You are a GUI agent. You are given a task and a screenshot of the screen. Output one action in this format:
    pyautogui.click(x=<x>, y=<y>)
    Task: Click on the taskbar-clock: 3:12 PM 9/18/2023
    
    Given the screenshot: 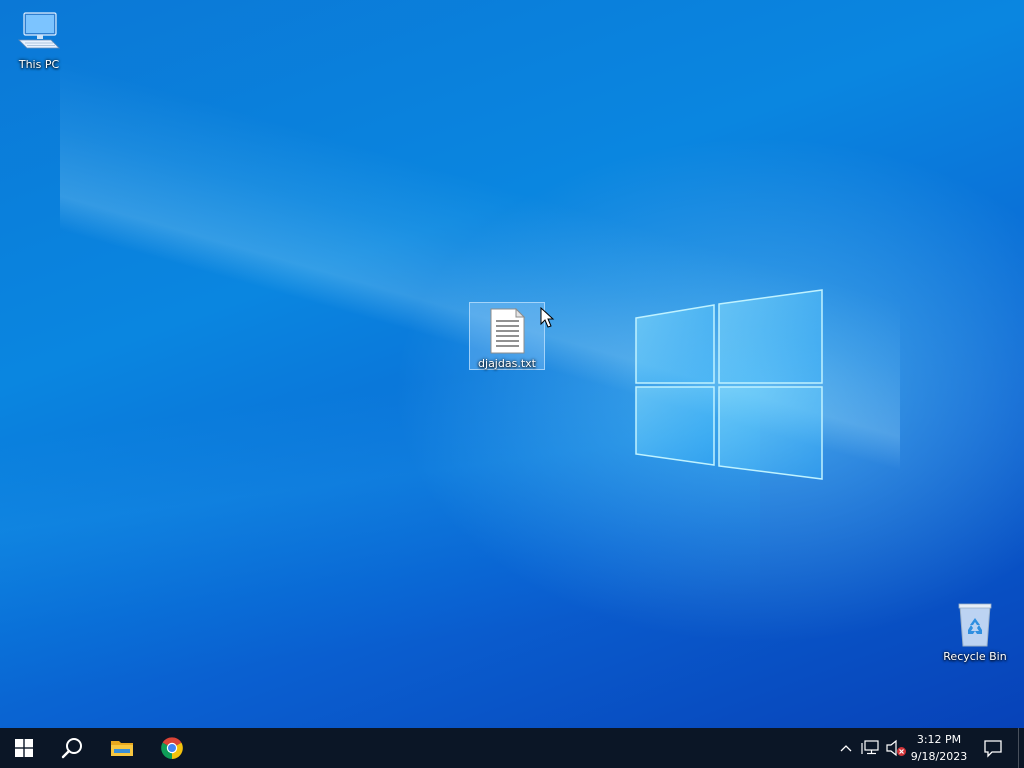 What is the action you would take?
    pyautogui.click(x=939, y=748)
    